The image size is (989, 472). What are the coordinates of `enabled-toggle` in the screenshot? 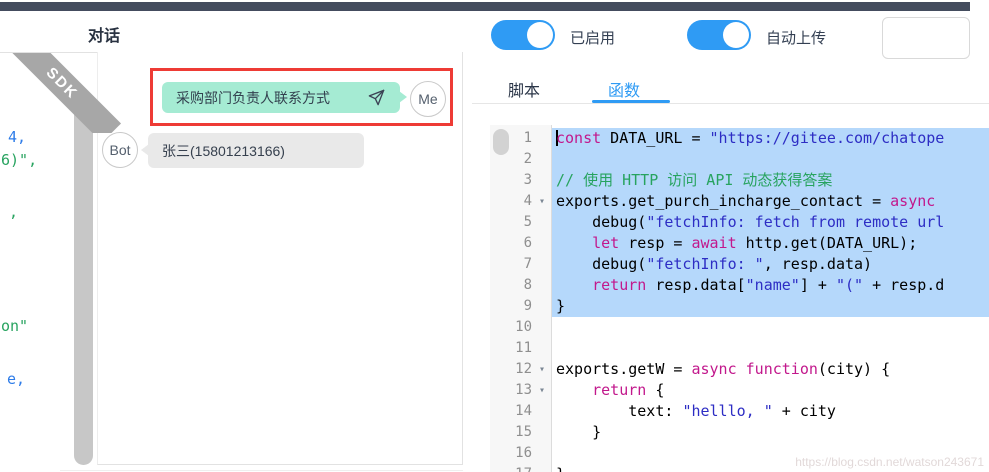 It's located at (523, 35).